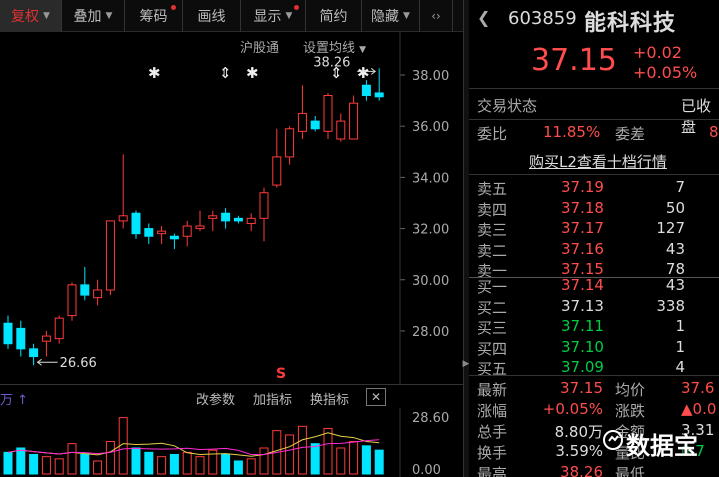 The height and width of the screenshot is (477, 719). I want to click on indicator-toolbar: 万 ↑ 改参数 加指标 换指标 ✕, so click(231, 396).